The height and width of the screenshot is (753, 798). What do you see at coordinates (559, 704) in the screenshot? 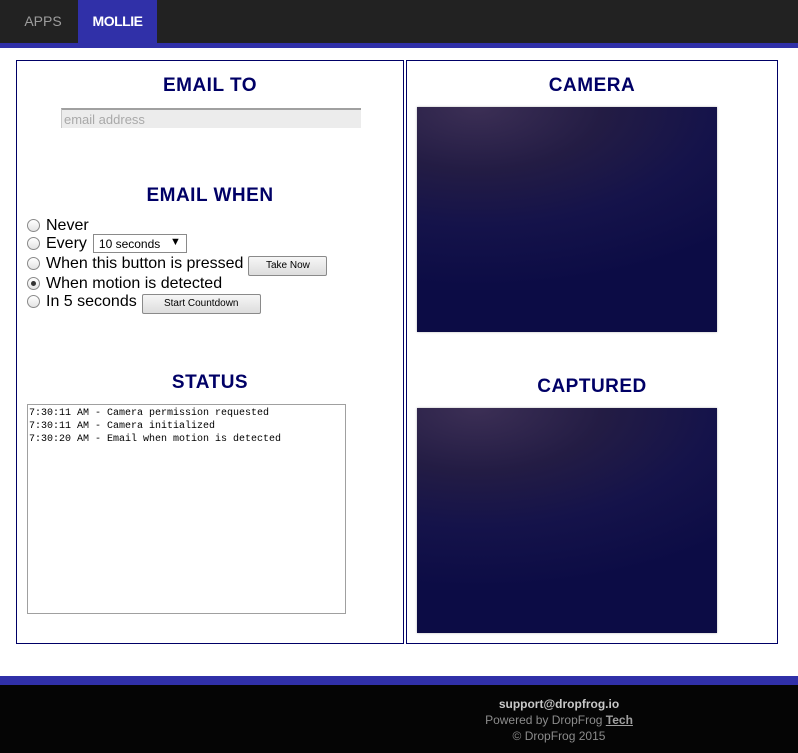
I see `support-email: support@dropfrog.io` at bounding box center [559, 704].